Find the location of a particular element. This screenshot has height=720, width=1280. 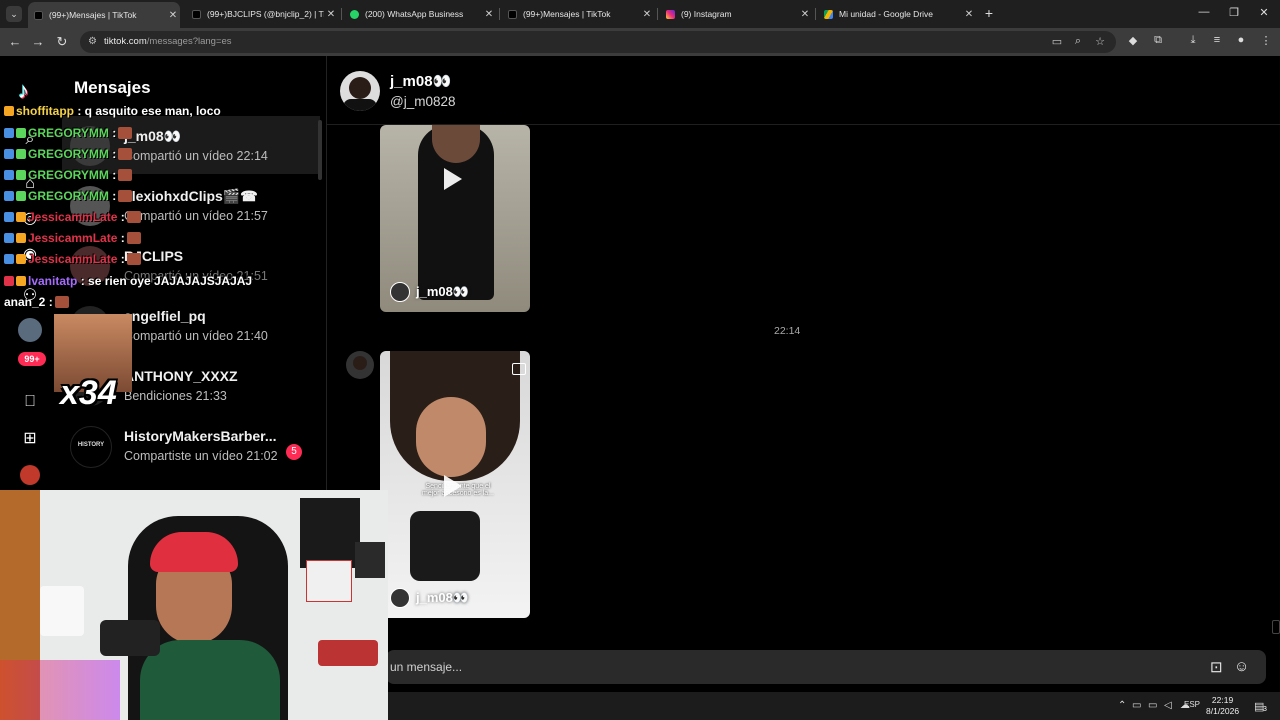

profile-avatar is located at coordinates (30, 475).